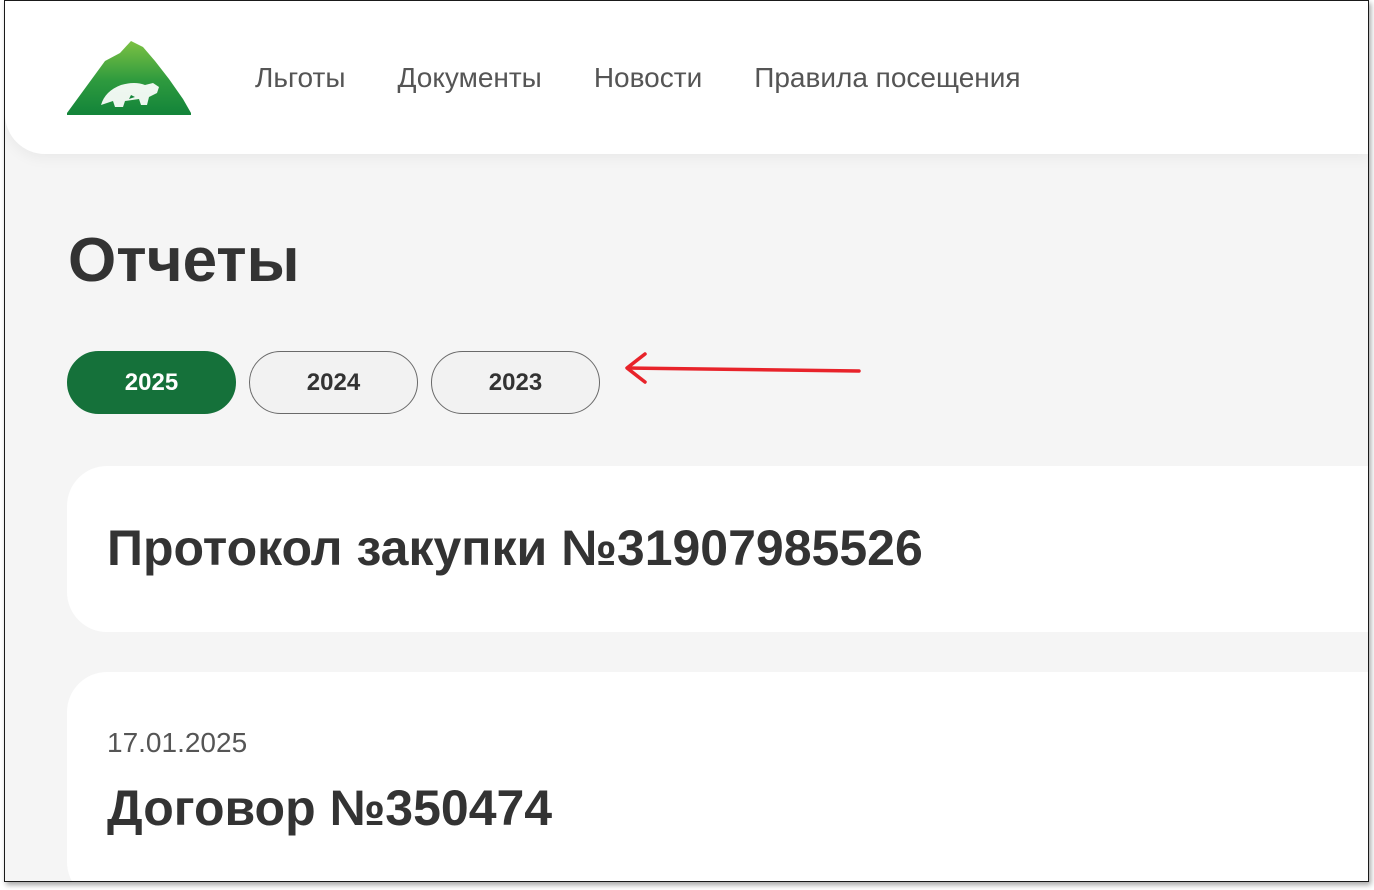 The height and width of the screenshot is (890, 1374). What do you see at coordinates (743, 368) in the screenshot?
I see `red-arrow-left-icon` at bounding box center [743, 368].